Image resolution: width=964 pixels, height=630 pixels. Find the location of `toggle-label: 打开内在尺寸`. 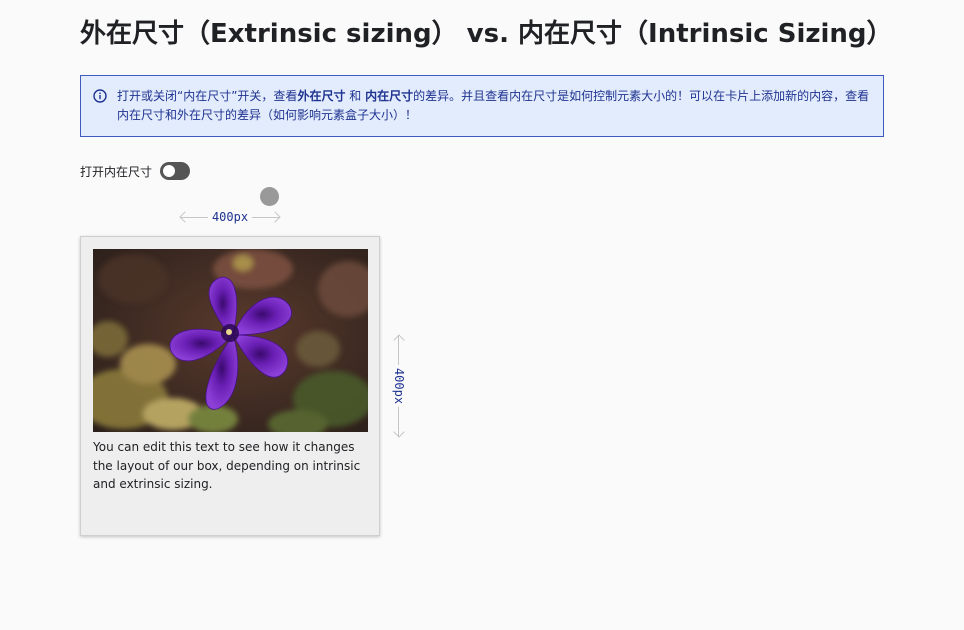

toggle-label: 打开内在尺寸 is located at coordinates (116, 171).